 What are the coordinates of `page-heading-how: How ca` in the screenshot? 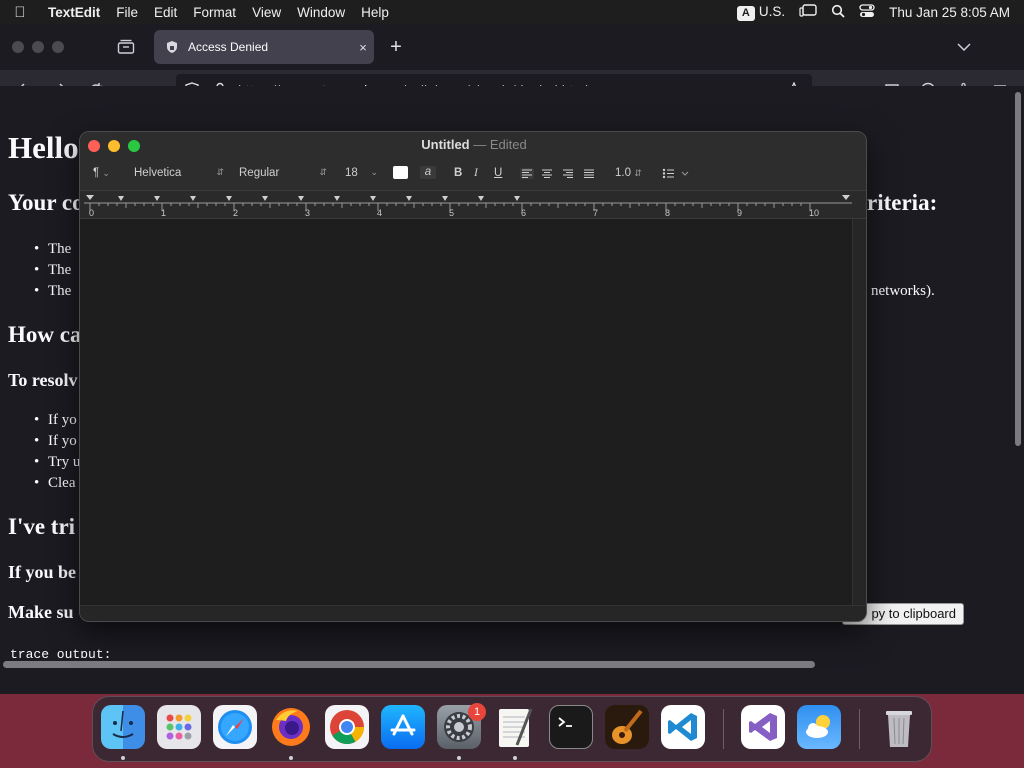 It's located at (45, 334).